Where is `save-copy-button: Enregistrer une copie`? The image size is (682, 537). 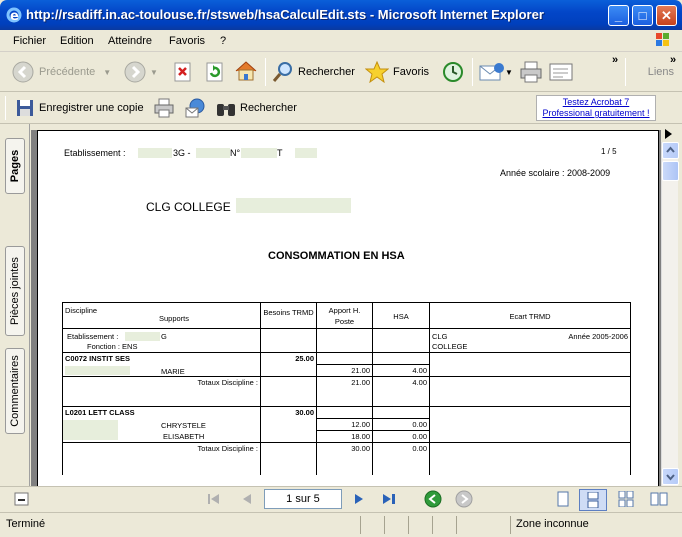
save-copy-button: Enregistrer une copie is located at coordinates (80, 108).